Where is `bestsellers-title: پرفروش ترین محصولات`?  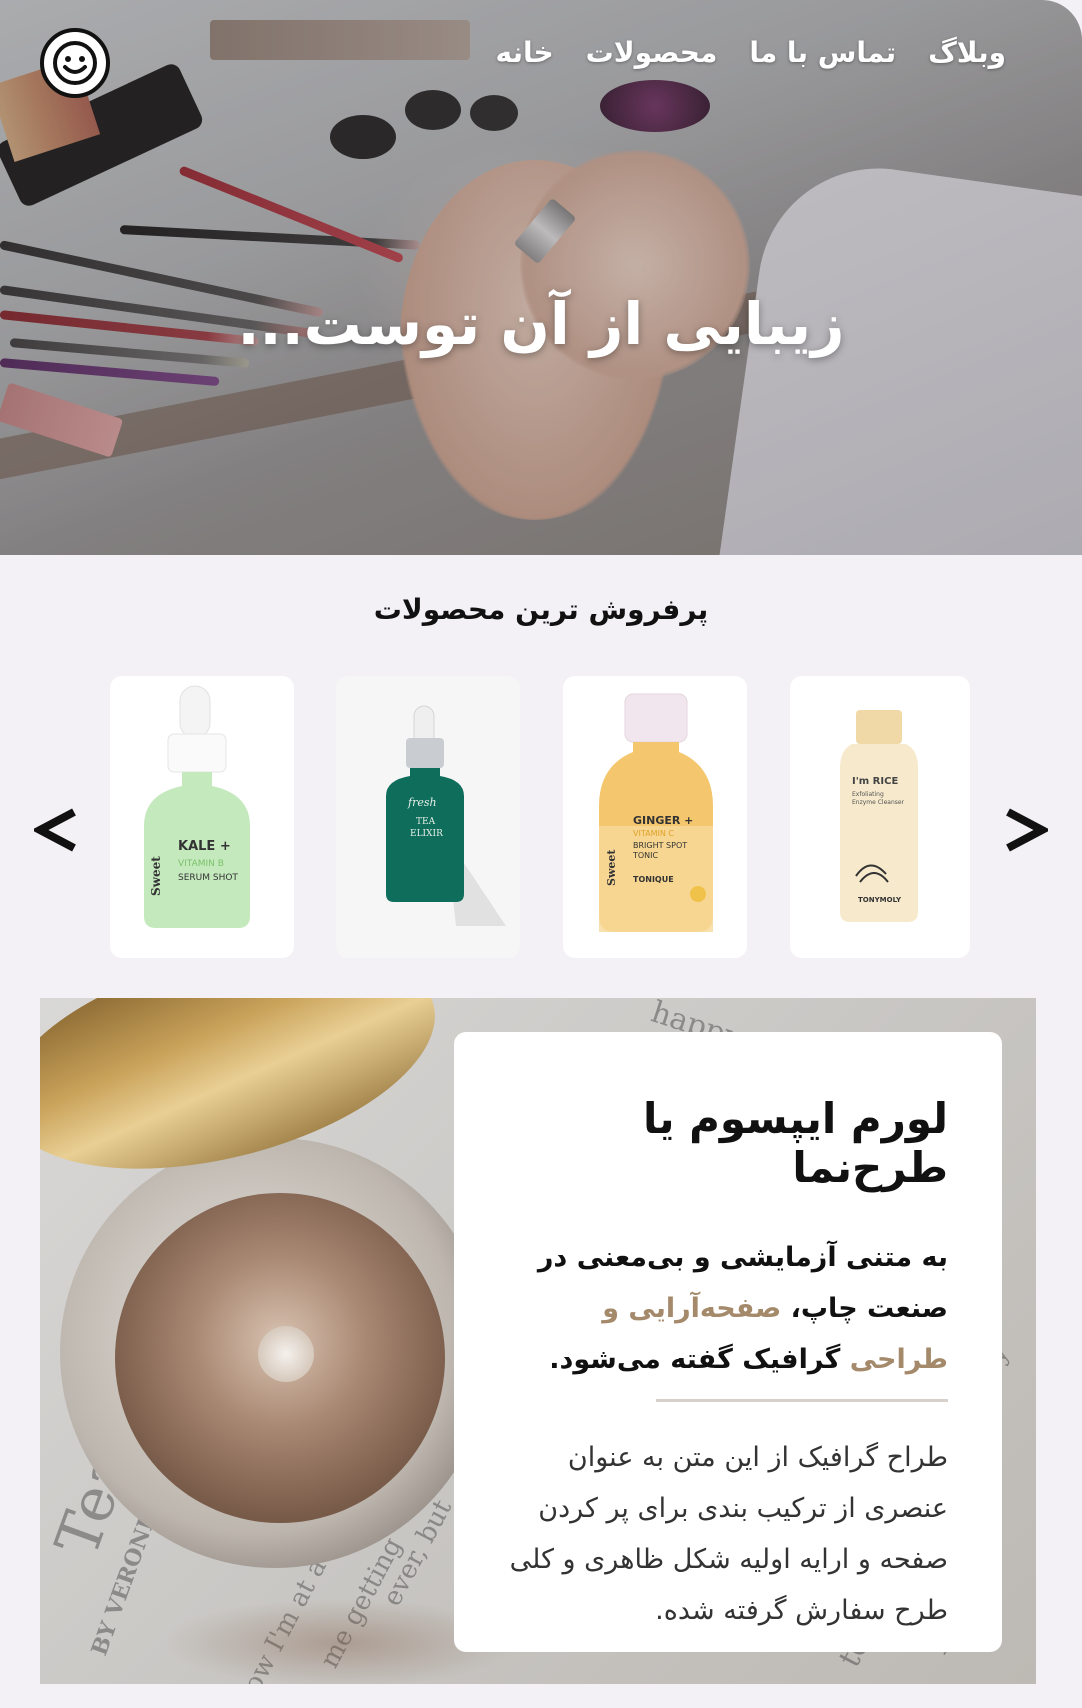
bestsellers-title: پرفروش ترین محصولات is located at coordinates (541, 609).